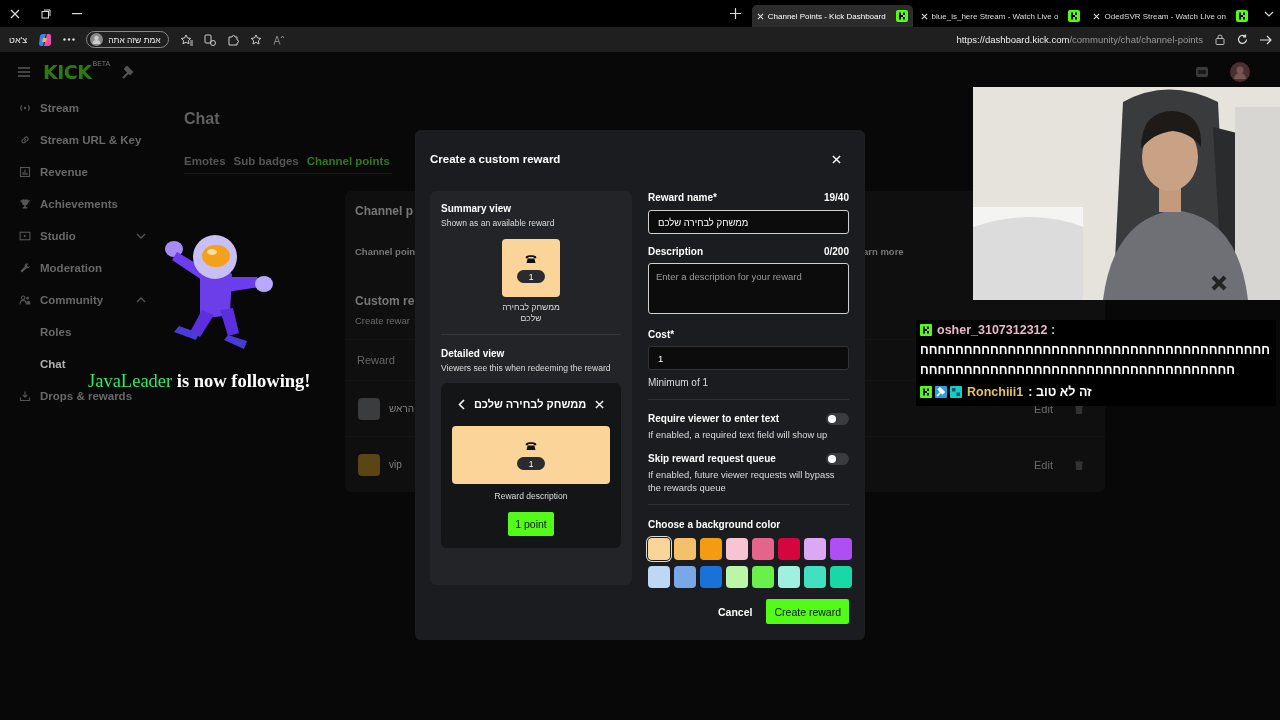 This screenshot has height=720, width=1280. Describe the element at coordinates (348, 161) in the screenshot. I see `tab: Channel points` at that location.